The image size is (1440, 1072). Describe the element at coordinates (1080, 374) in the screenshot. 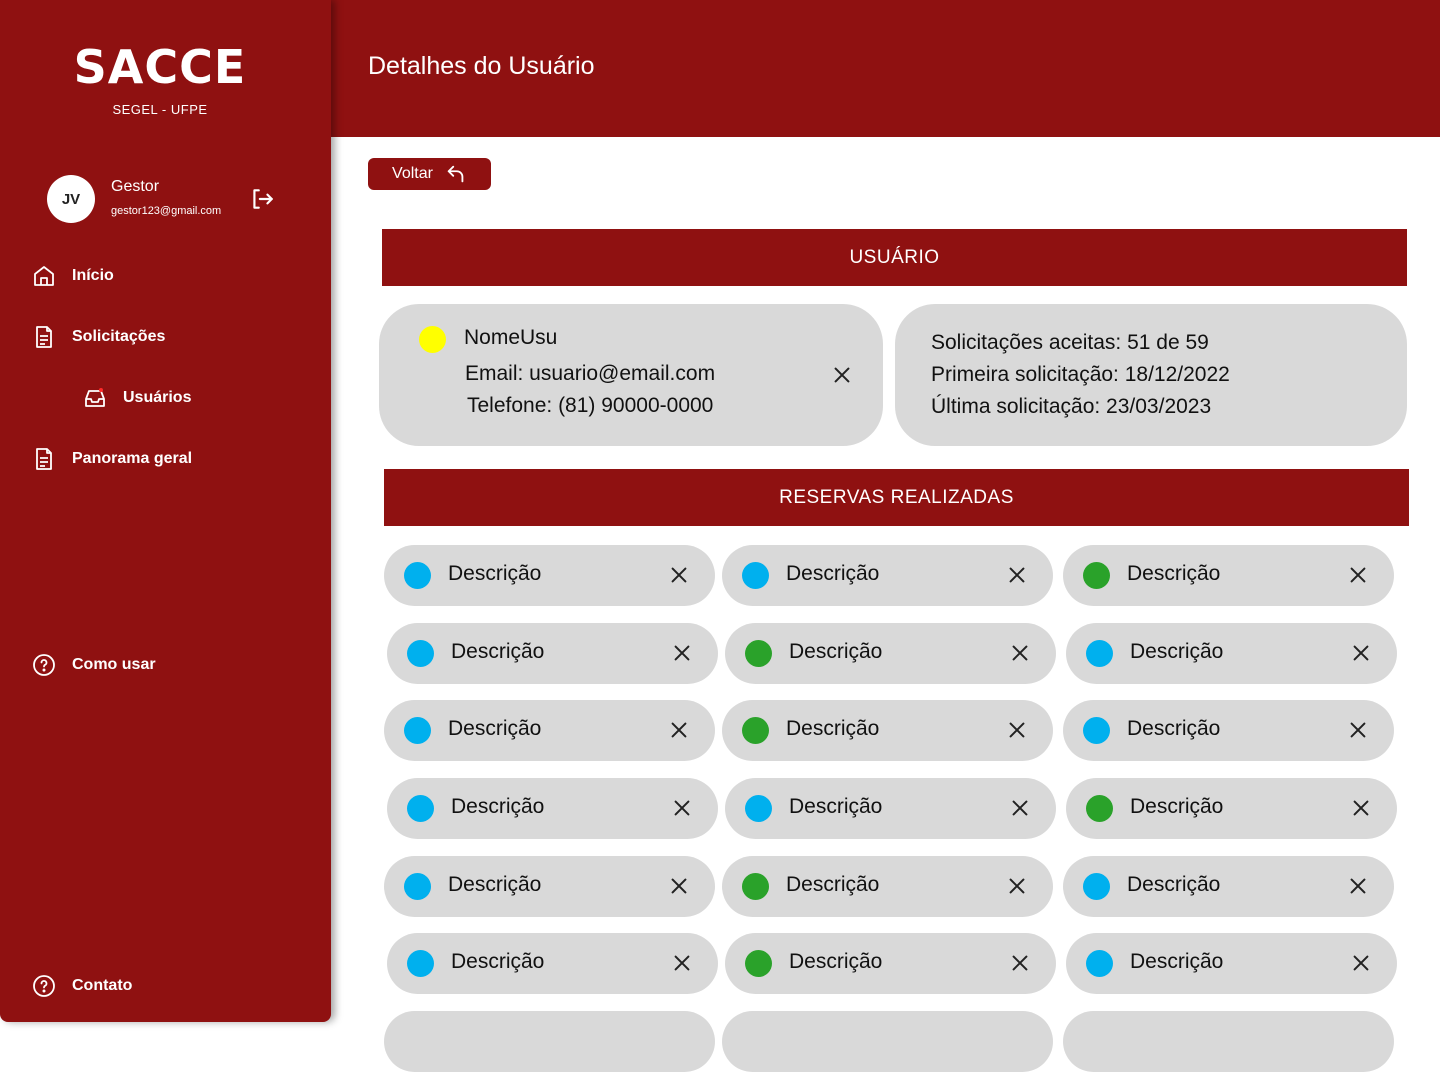

I see `stat-first-request: Primeira solicitação: 18/12/2022` at that location.